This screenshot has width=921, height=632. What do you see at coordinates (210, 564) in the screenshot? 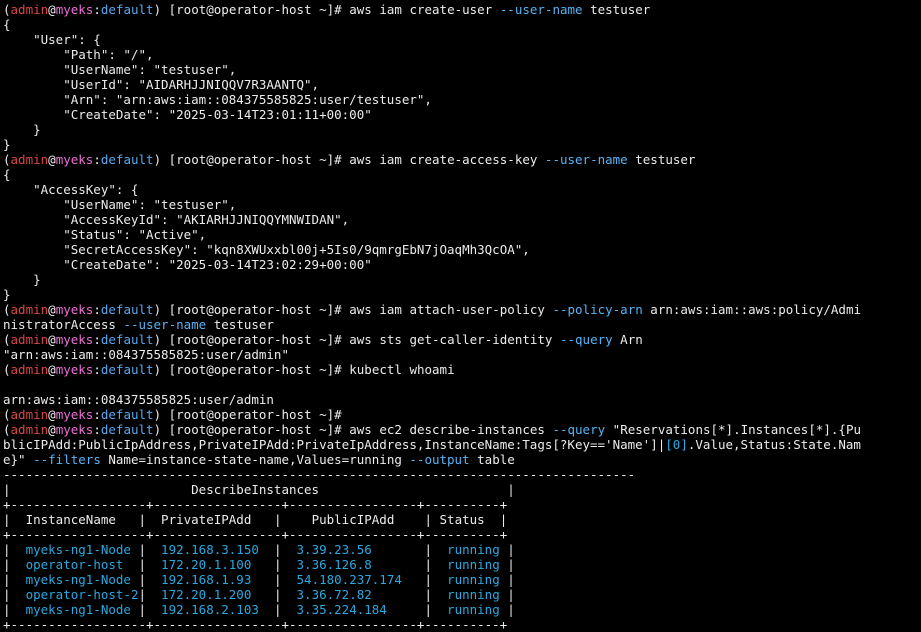
I see `table-cell-private-ip: 172.20.1.100` at bounding box center [210, 564].